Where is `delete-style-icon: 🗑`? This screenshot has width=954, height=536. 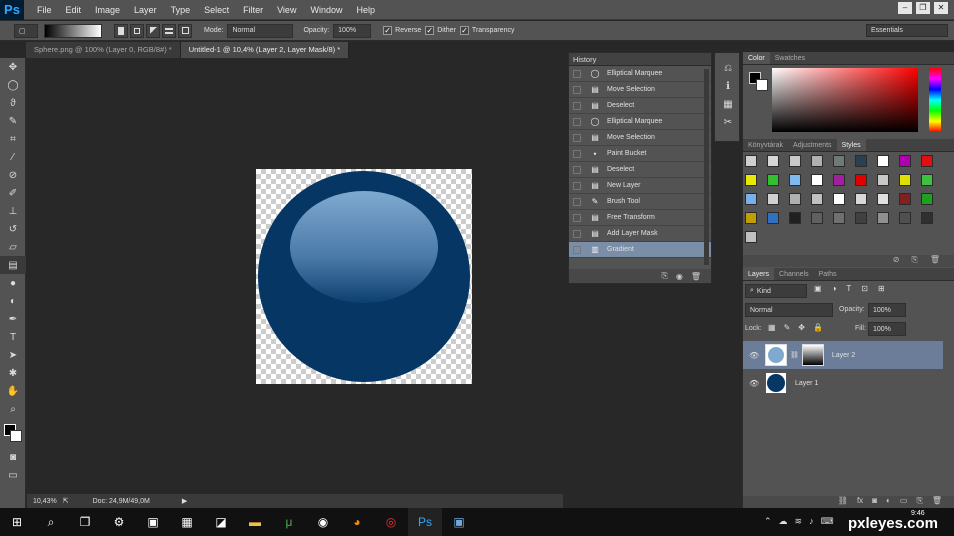 delete-style-icon: 🗑 is located at coordinates (935, 261).